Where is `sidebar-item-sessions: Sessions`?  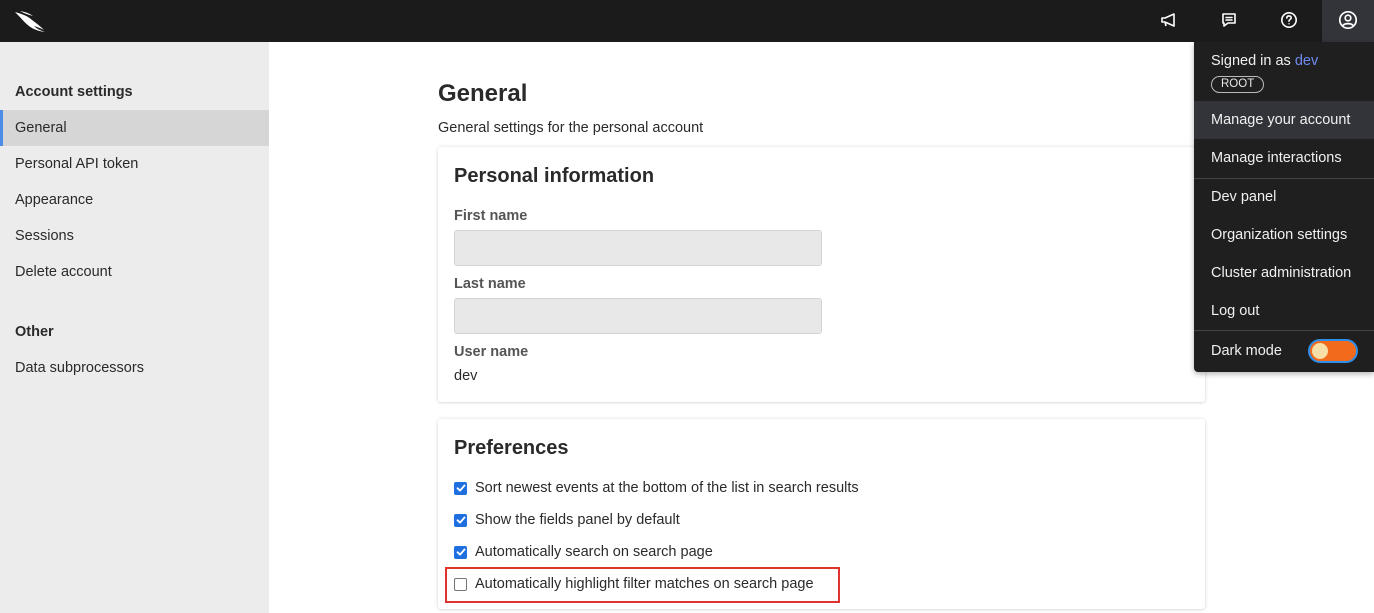
sidebar-item-sessions: Sessions is located at coordinates (134, 236).